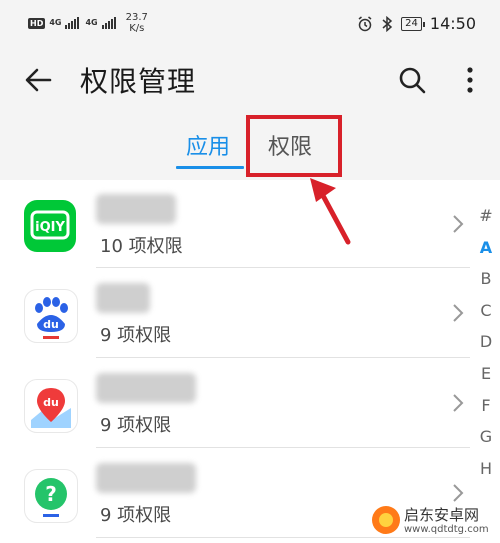 The image size is (500, 543). Describe the element at coordinates (486, 216) in the screenshot. I see `alpha-index-hash: #` at that location.